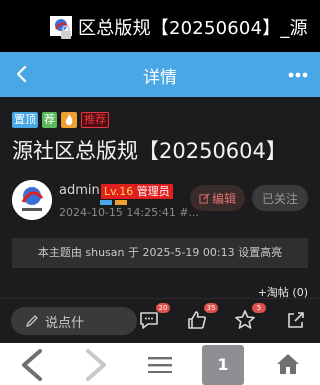 The height and width of the screenshot is (385, 320). I want to click on author-name: admin, so click(79, 190).